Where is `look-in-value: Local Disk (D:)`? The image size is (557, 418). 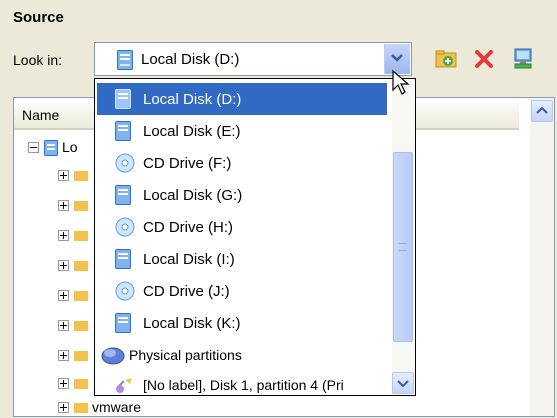
look-in-value: Local Disk (D:) is located at coordinates (190, 59).